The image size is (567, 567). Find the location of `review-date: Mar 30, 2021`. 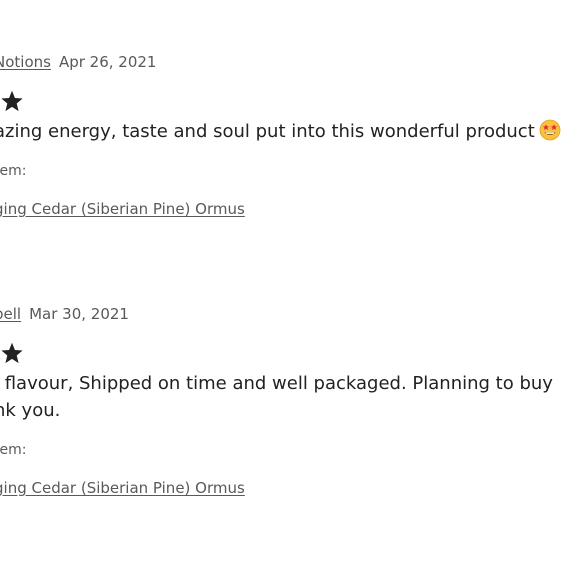

review-date: Mar 30, 2021 is located at coordinates (79, 314).